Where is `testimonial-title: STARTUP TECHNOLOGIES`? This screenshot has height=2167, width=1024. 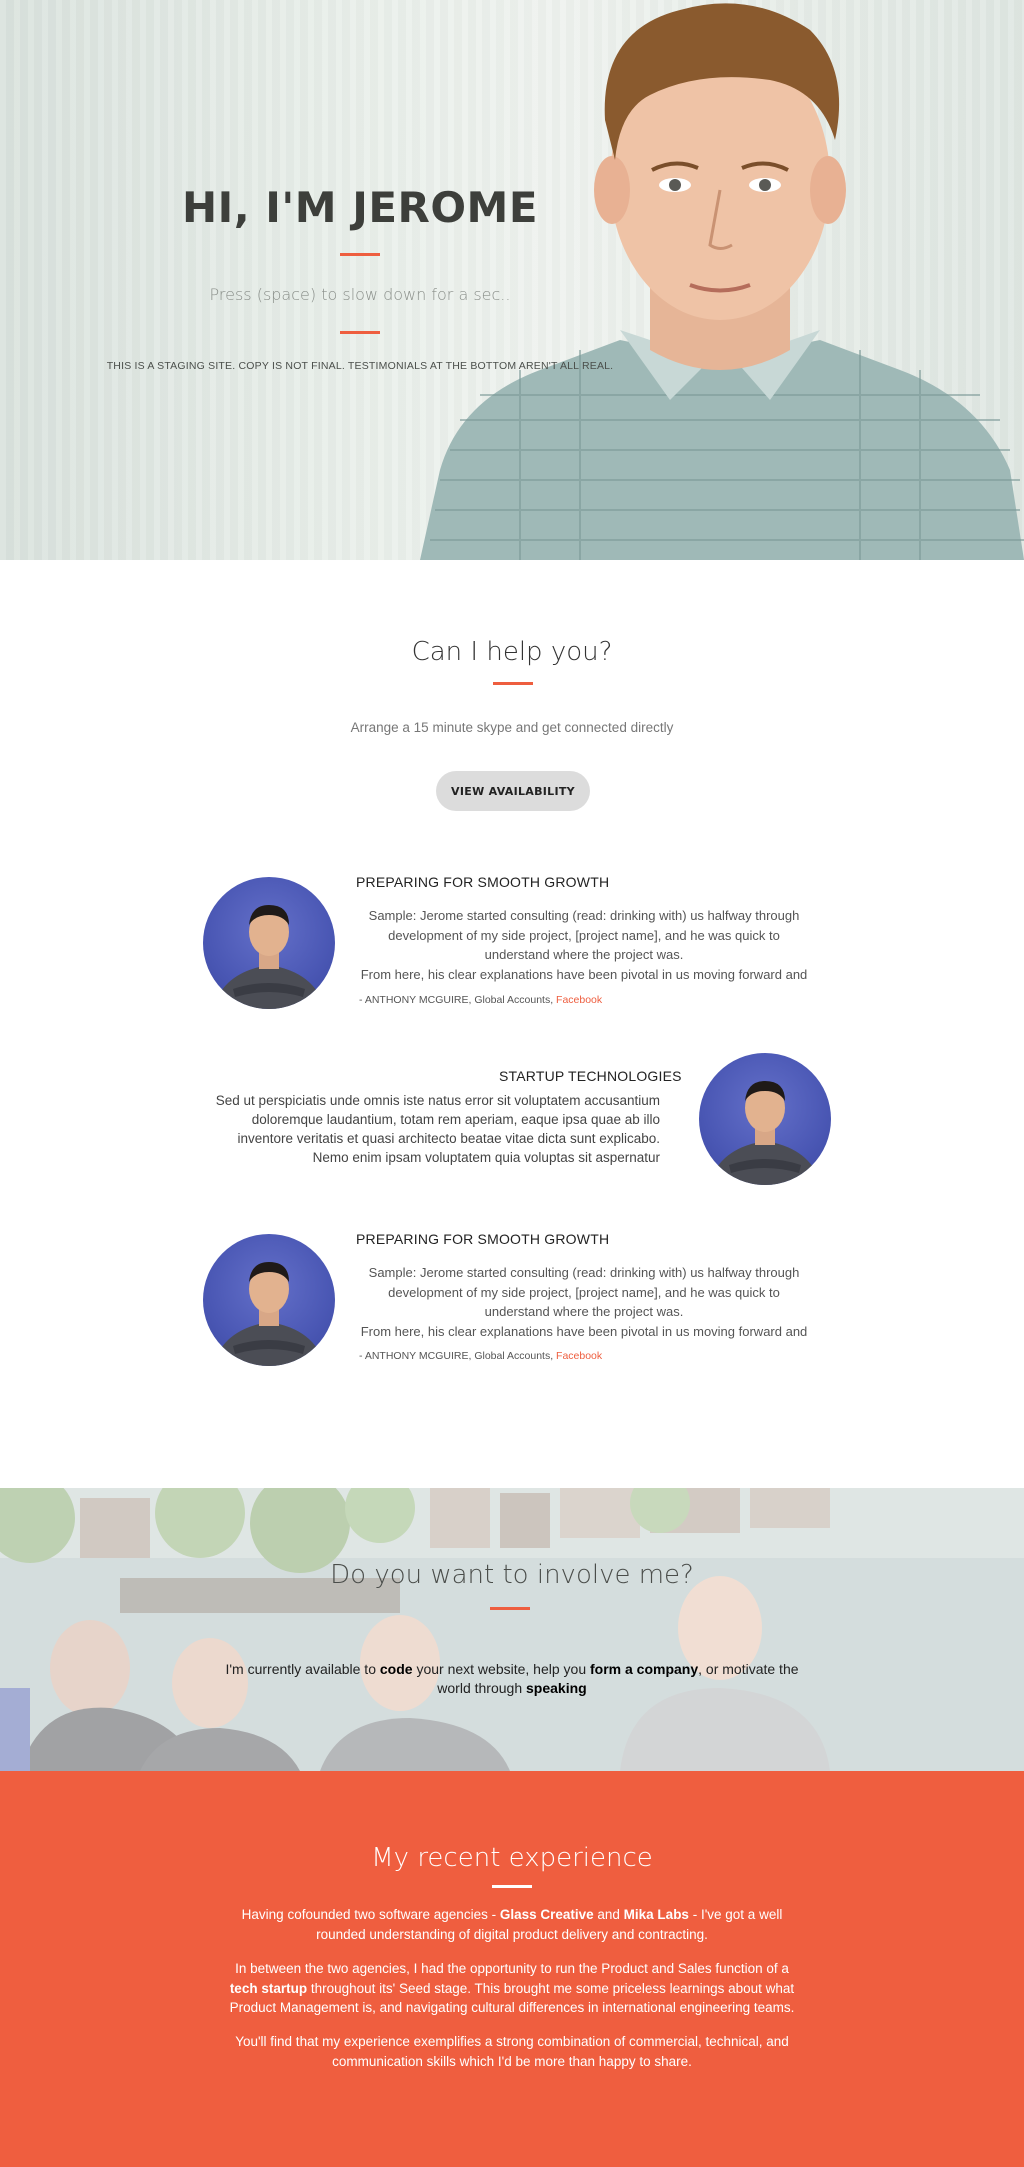 testimonial-title: STARTUP TECHNOLOGIES is located at coordinates (590, 1076).